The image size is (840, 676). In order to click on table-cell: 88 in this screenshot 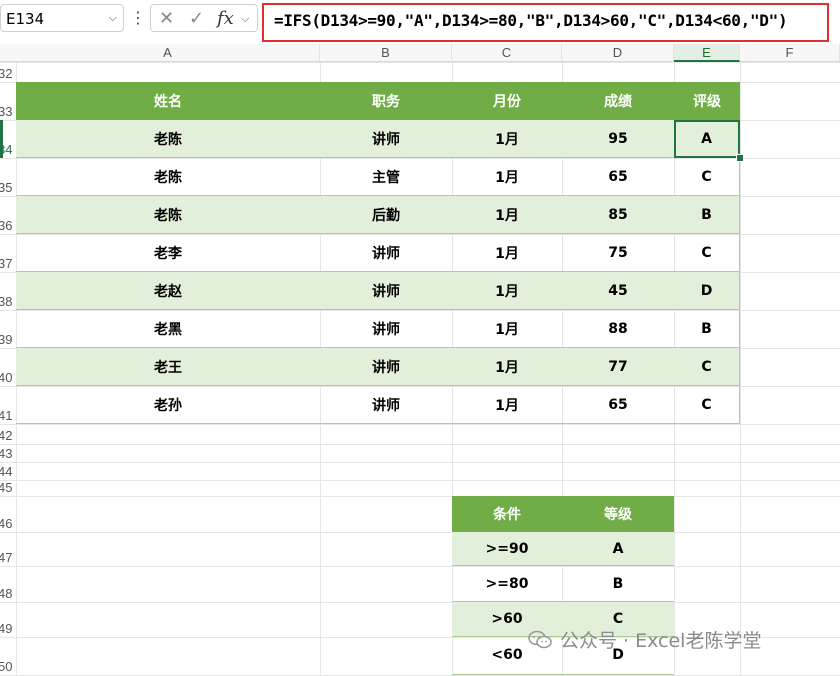, I will do `click(618, 329)`.